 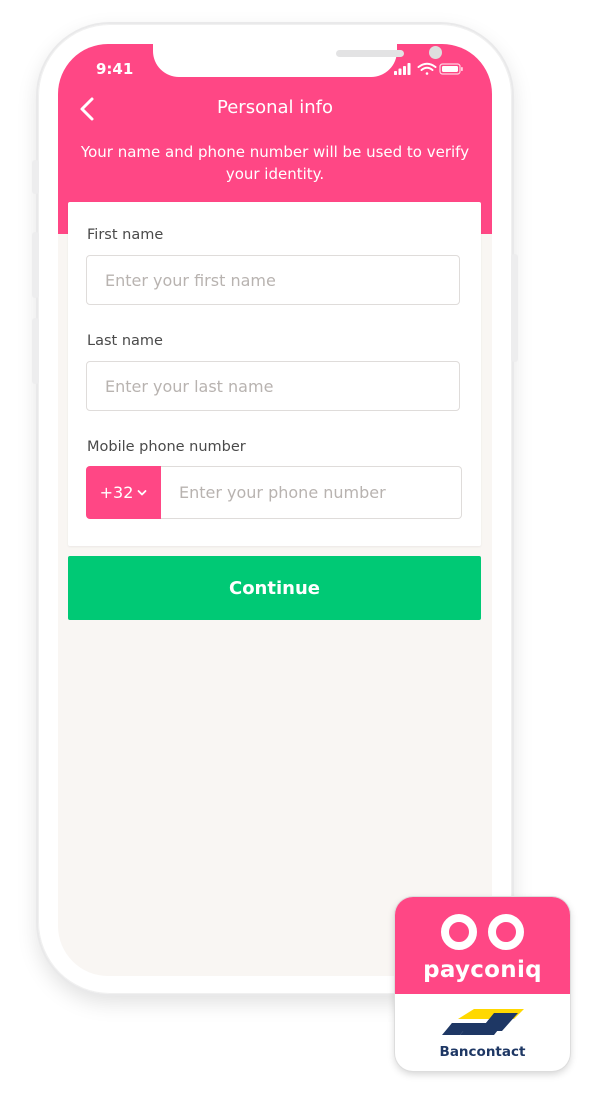 I want to click on signal-icon, so click(x=402, y=69).